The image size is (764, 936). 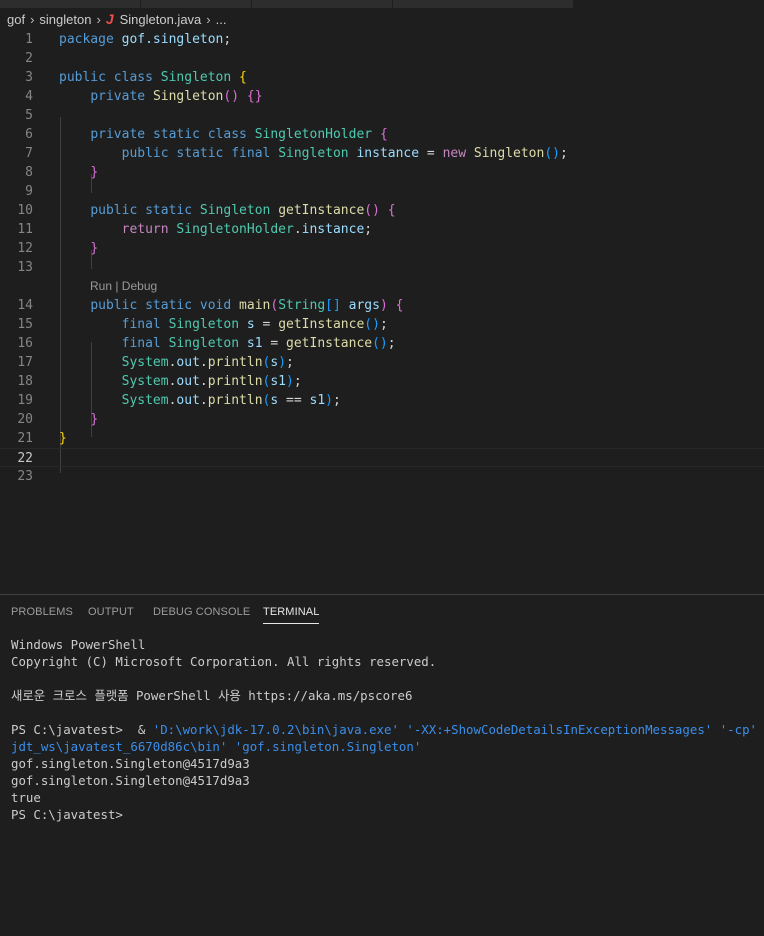 I want to click on line-number: 4, so click(x=29, y=96).